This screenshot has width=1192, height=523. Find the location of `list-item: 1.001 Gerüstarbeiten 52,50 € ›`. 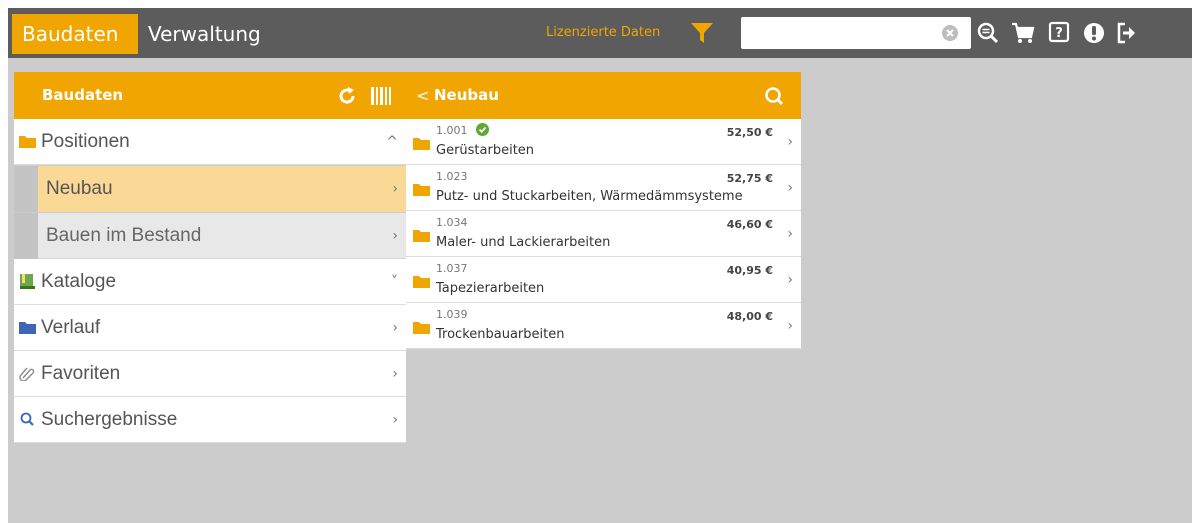

list-item: 1.001 Gerüstarbeiten 52,50 € › is located at coordinates (603, 142).